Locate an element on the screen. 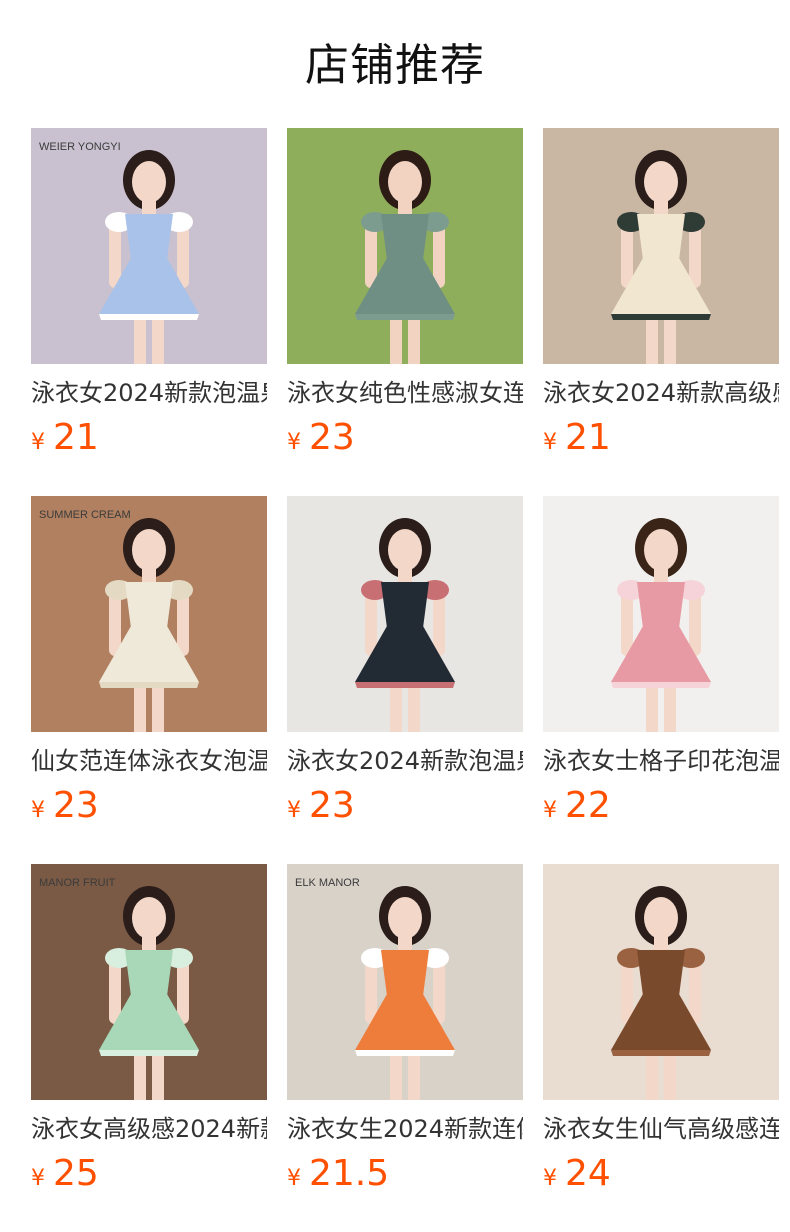  product-card: SUMMER CREAM 仙女范连体泳衣女泡温泉 ¥23 is located at coordinates (149, 666).